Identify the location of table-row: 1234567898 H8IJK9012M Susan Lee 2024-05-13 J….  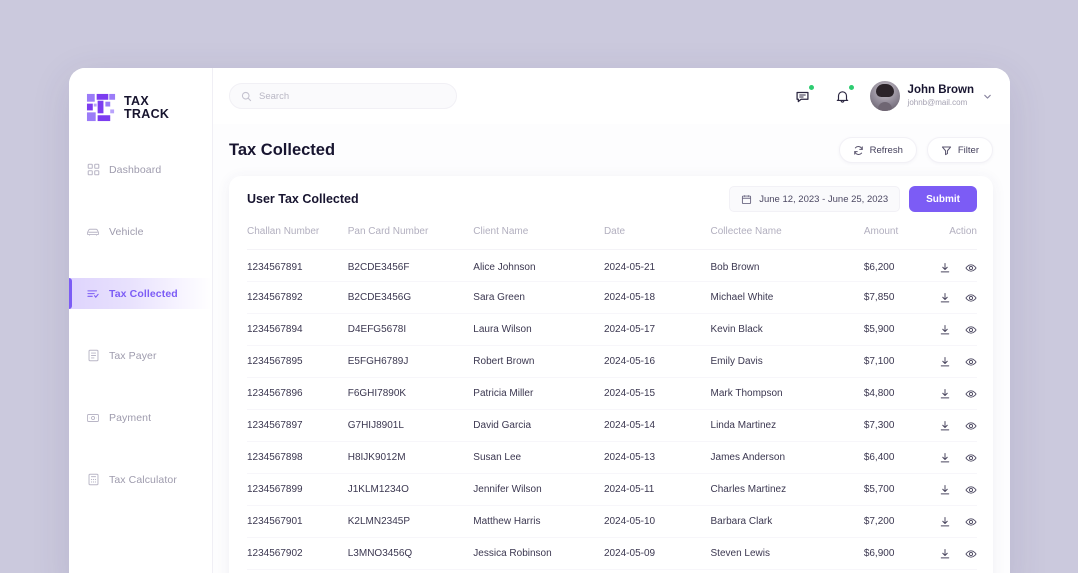
(612, 457).